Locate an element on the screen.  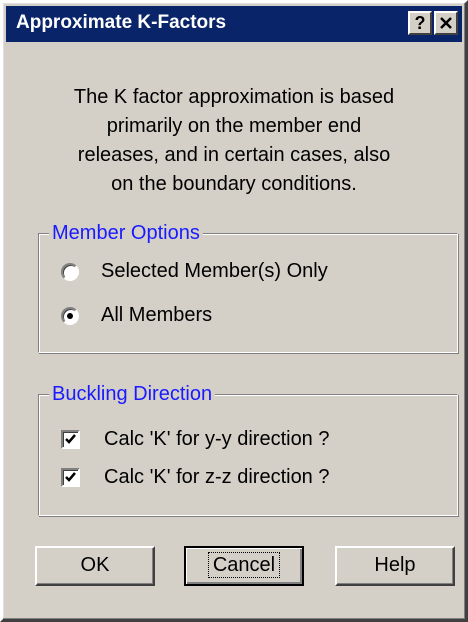
title-bar: Approximate K-Factors ? is located at coordinates (234, 24).